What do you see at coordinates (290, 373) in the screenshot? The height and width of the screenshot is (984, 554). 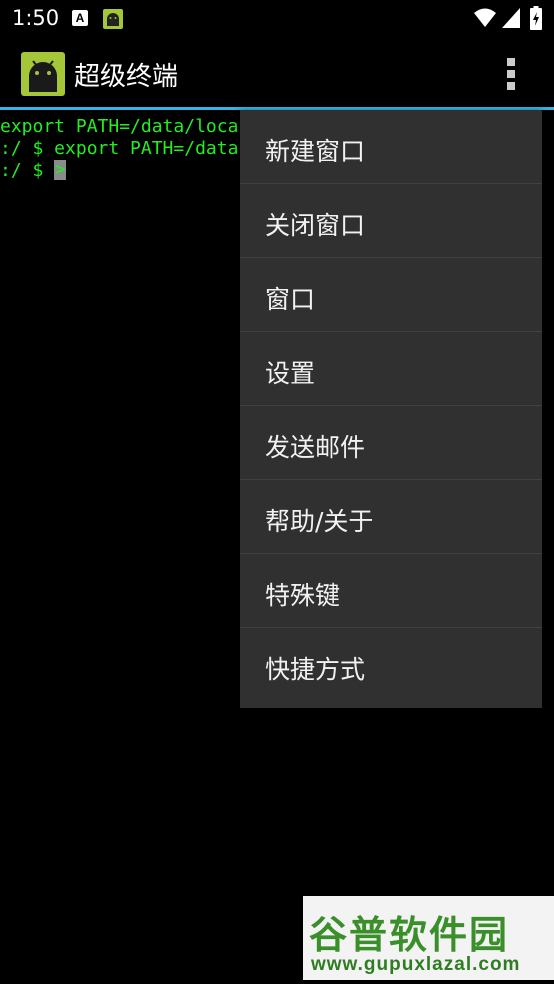 I see `menu-item-label: 设置` at bounding box center [290, 373].